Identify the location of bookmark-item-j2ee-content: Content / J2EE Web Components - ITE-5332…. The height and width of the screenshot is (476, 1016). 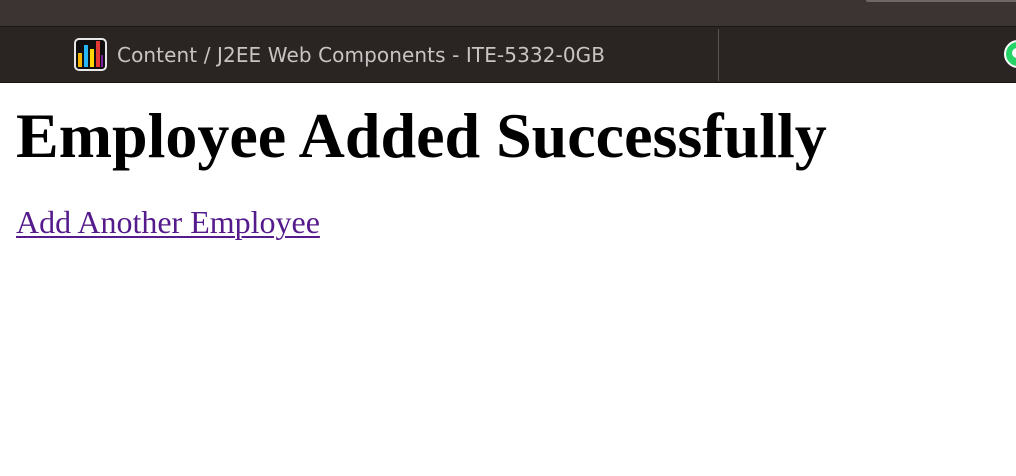
(339, 54).